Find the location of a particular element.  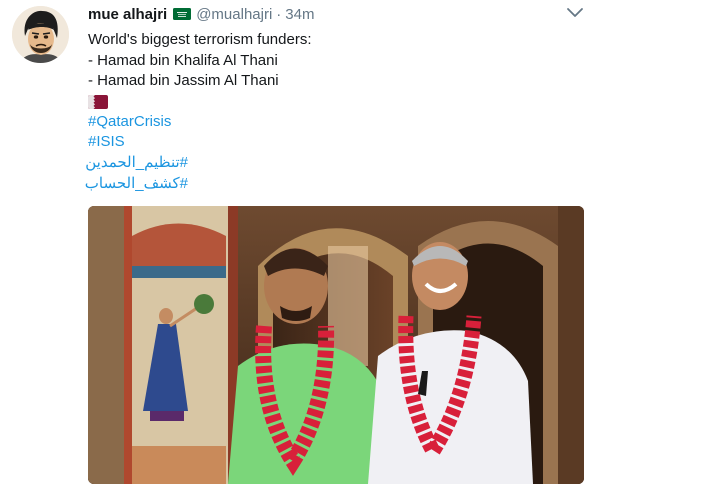

hashtag-link: #ISIS is located at coordinates (200, 142).